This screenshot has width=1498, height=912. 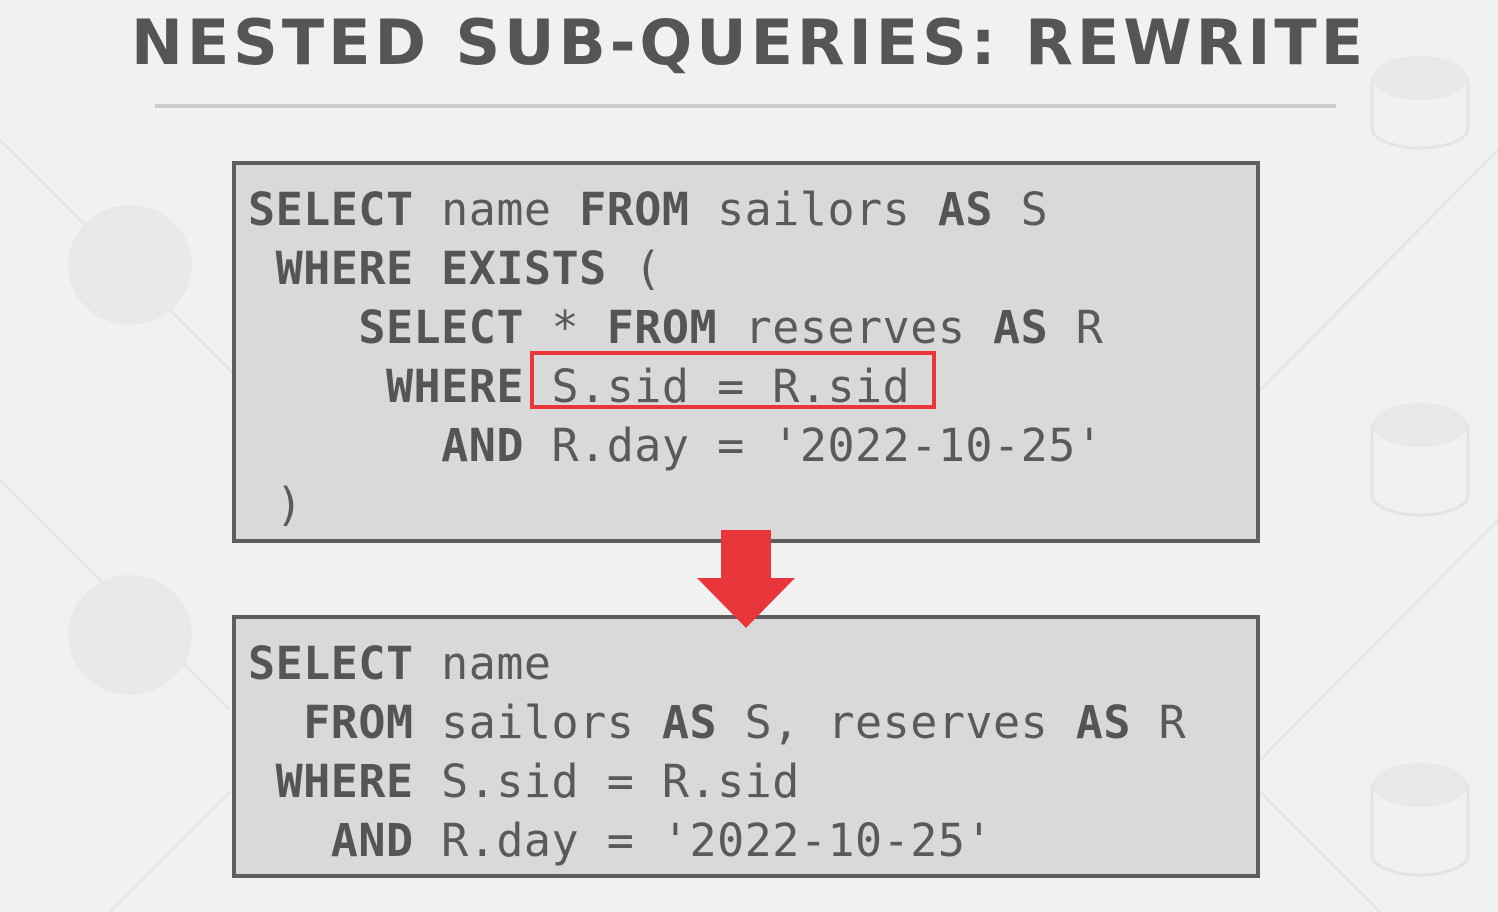 I want to click on query-line: SELECT * FROM reserves AS R, so click(x=675, y=327).